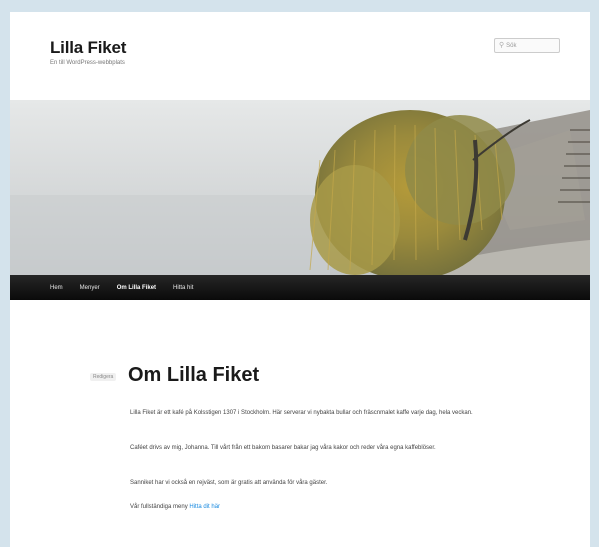  What do you see at coordinates (160, 507) in the screenshot?
I see `directions-text: Vår fullständiga meny` at bounding box center [160, 507].